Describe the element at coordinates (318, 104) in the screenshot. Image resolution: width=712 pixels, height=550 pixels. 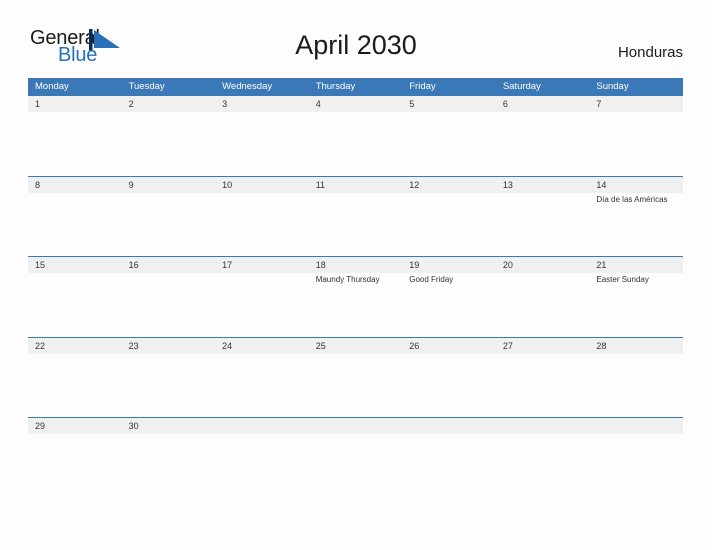
I see `day-number: 4` at that location.